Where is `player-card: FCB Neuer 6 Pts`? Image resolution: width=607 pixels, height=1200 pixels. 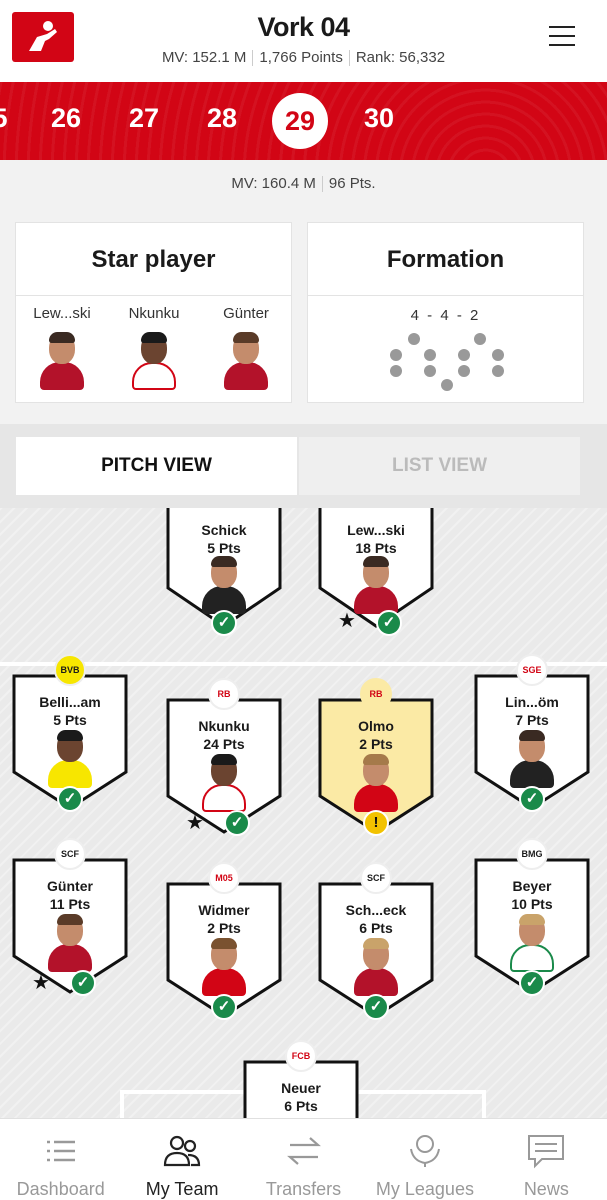 player-card: FCB Neuer 6 Pts is located at coordinates (301, 1079).